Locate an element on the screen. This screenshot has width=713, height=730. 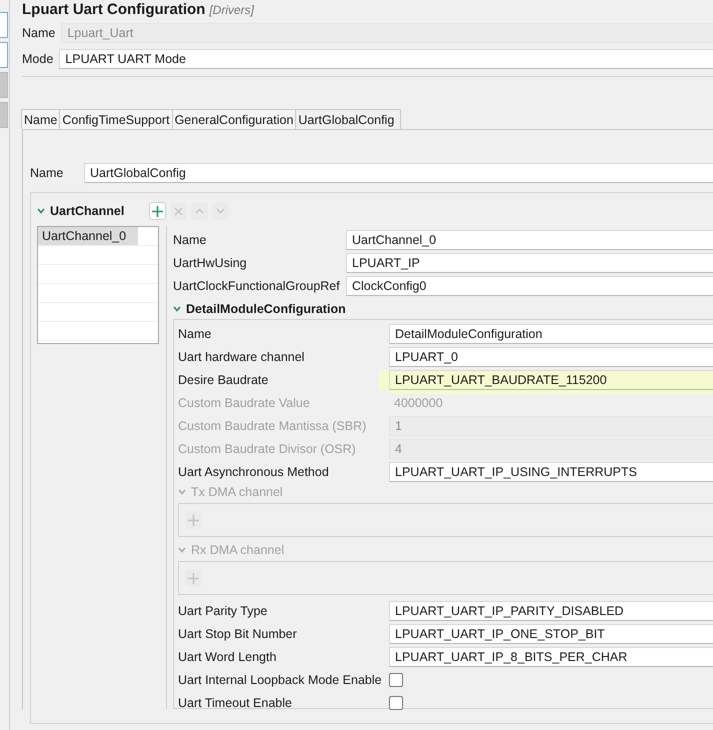
section-title: Rx DMA channel is located at coordinates (237, 550).